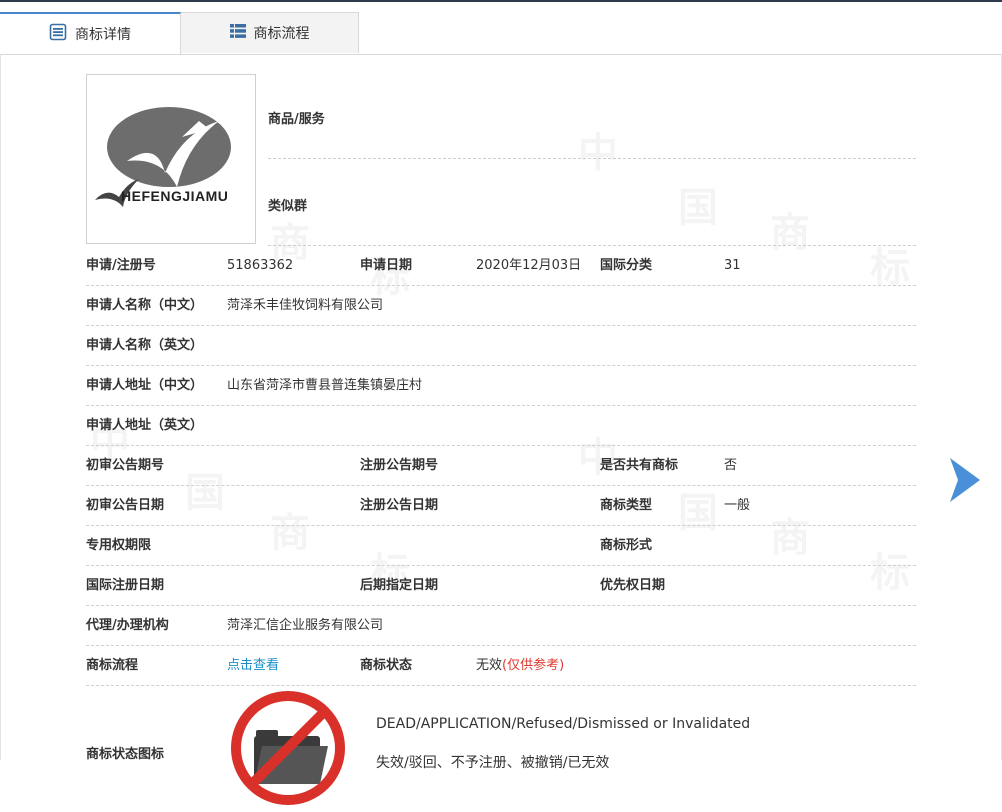  What do you see at coordinates (626, 265) in the screenshot?
I see `intl-class-label: 国际分类` at bounding box center [626, 265].